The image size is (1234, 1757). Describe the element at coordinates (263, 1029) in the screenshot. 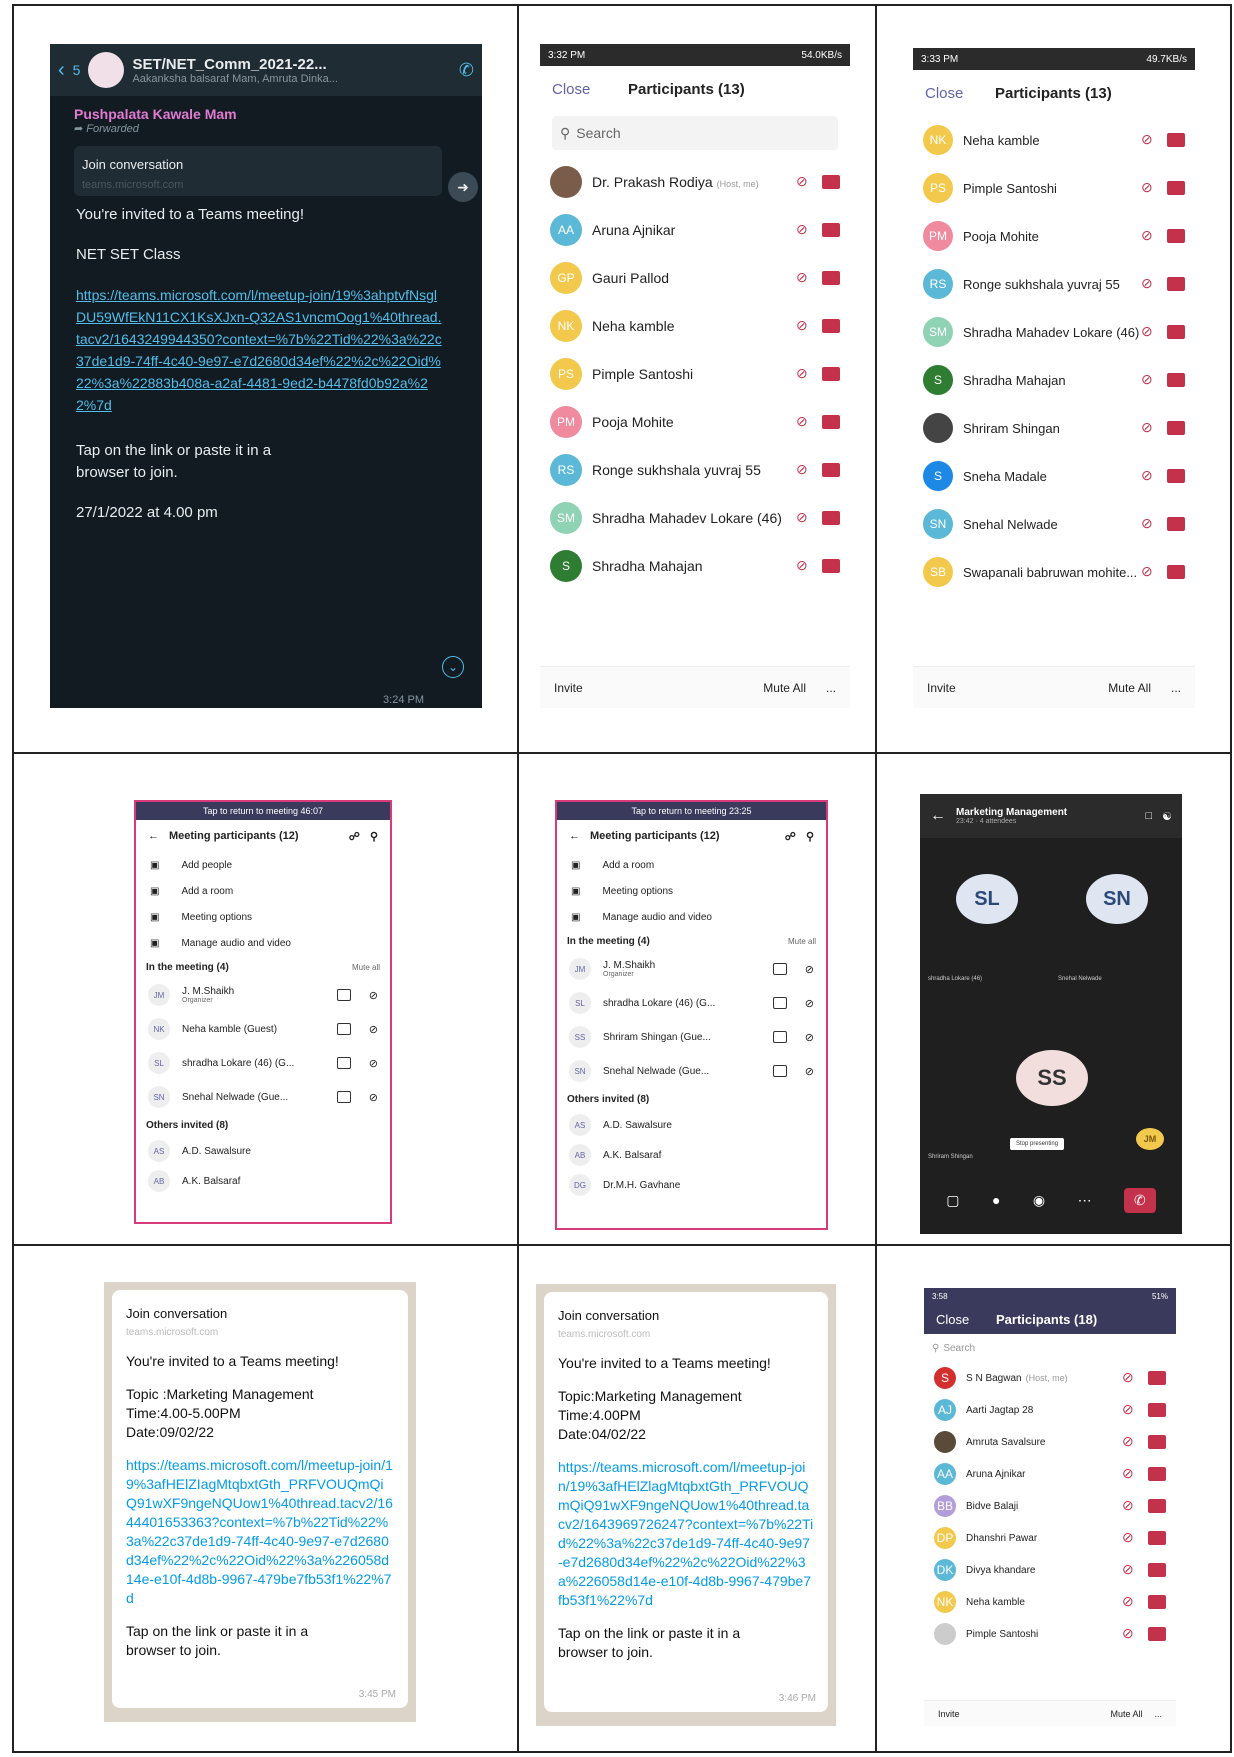

I see `meeting-participant-row: NK Neha kamble (Guest) ⊘` at that location.